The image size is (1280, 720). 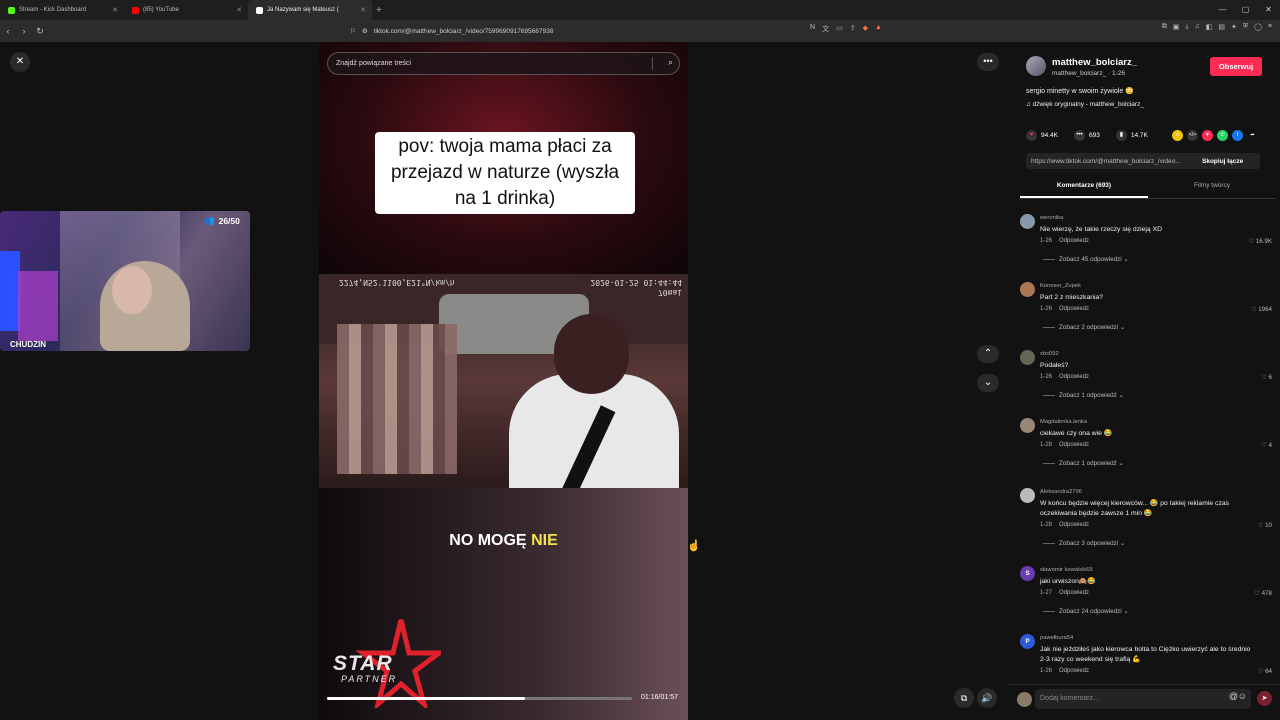 What do you see at coordinates (1060, 286) in the screenshot?
I see `comment-username: Koneser_Zupek` at bounding box center [1060, 286].